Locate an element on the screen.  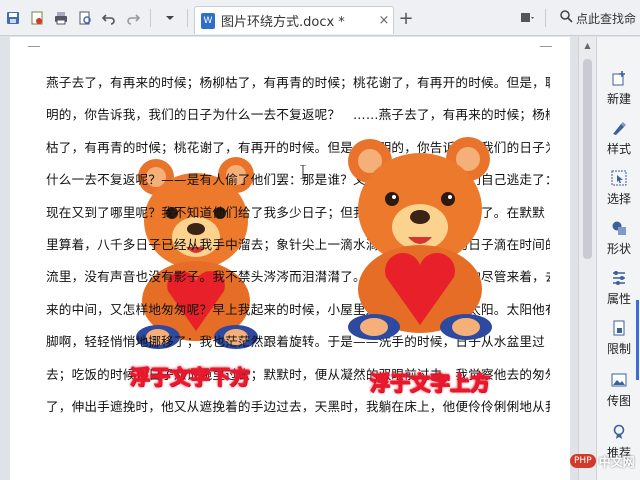
new-tab-button: + is located at coordinates (406, 18).